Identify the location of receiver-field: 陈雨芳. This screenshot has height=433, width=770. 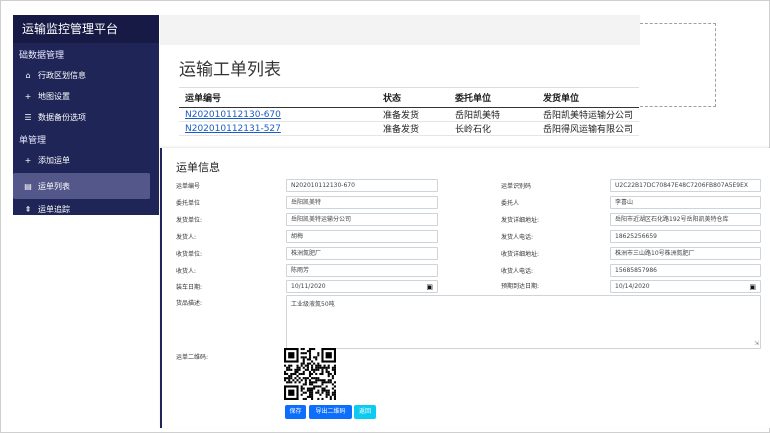
(362, 270).